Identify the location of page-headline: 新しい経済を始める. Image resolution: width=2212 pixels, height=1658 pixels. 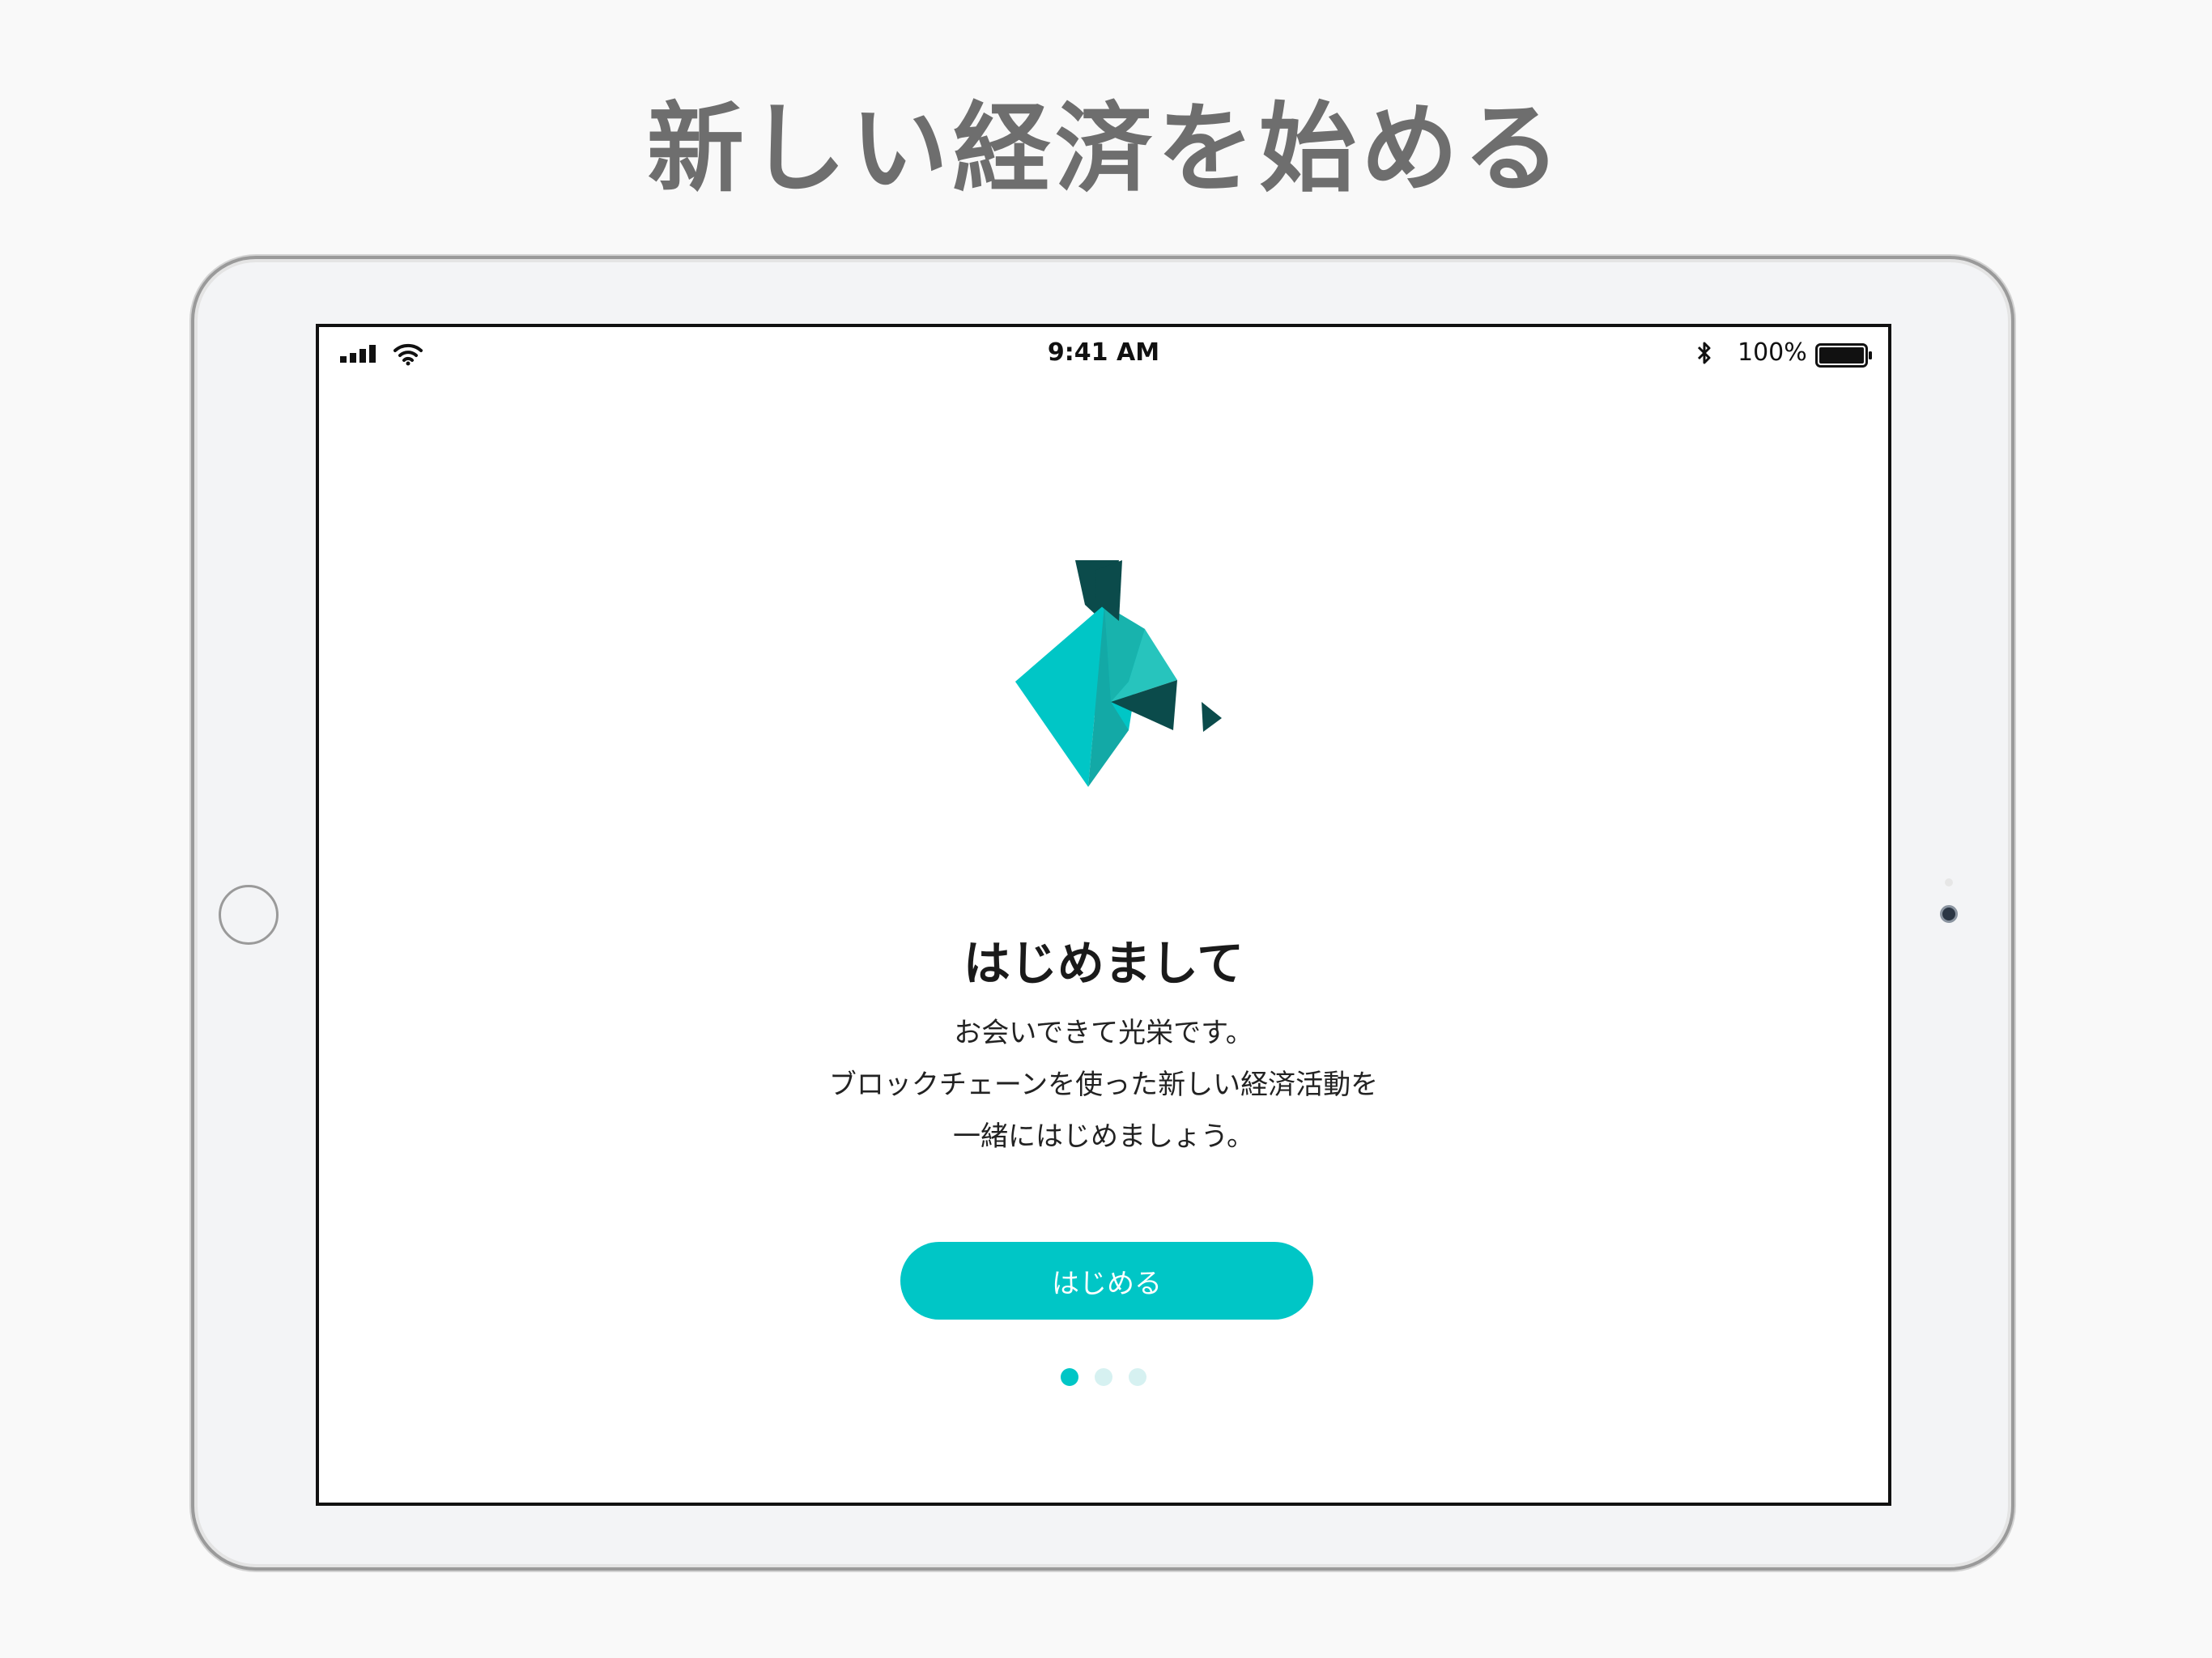
(1106, 149).